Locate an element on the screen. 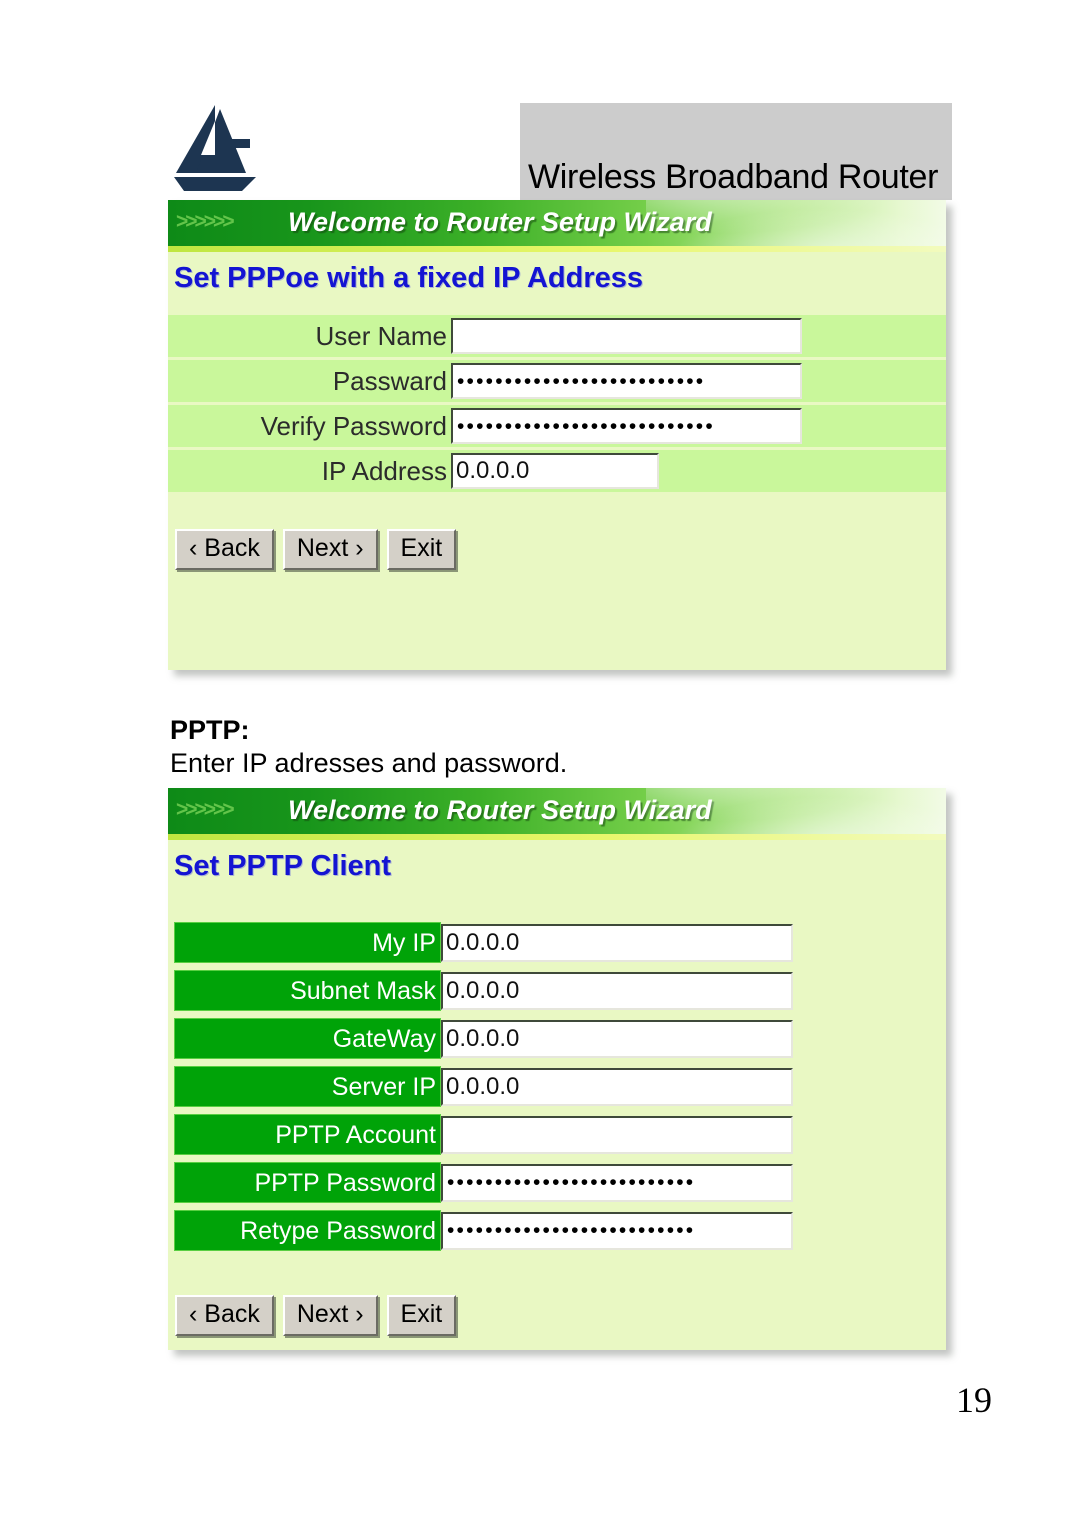 The height and width of the screenshot is (1528, 1080). password-input: •••••••••••••••••••••••••• is located at coordinates (626, 381).